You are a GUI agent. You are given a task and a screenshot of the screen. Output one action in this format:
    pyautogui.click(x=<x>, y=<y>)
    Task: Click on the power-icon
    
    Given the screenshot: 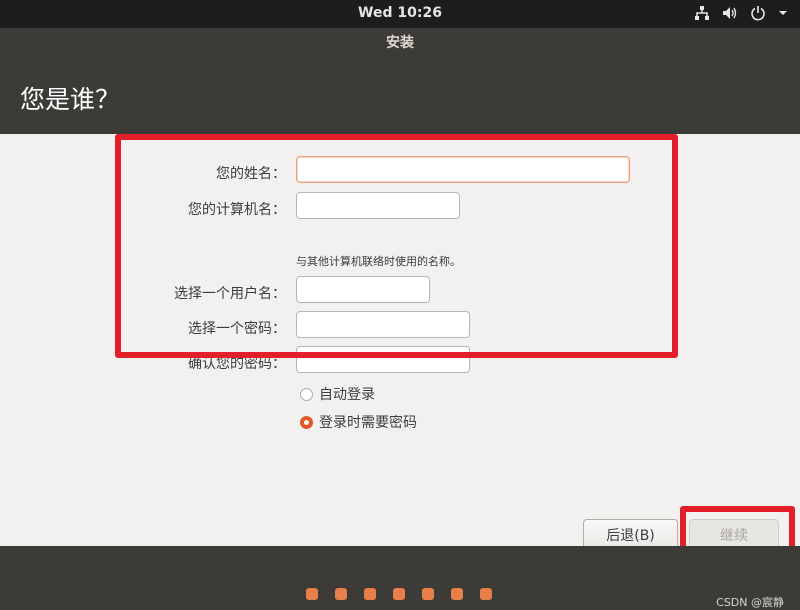 What is the action you would take?
    pyautogui.click(x=758, y=15)
    